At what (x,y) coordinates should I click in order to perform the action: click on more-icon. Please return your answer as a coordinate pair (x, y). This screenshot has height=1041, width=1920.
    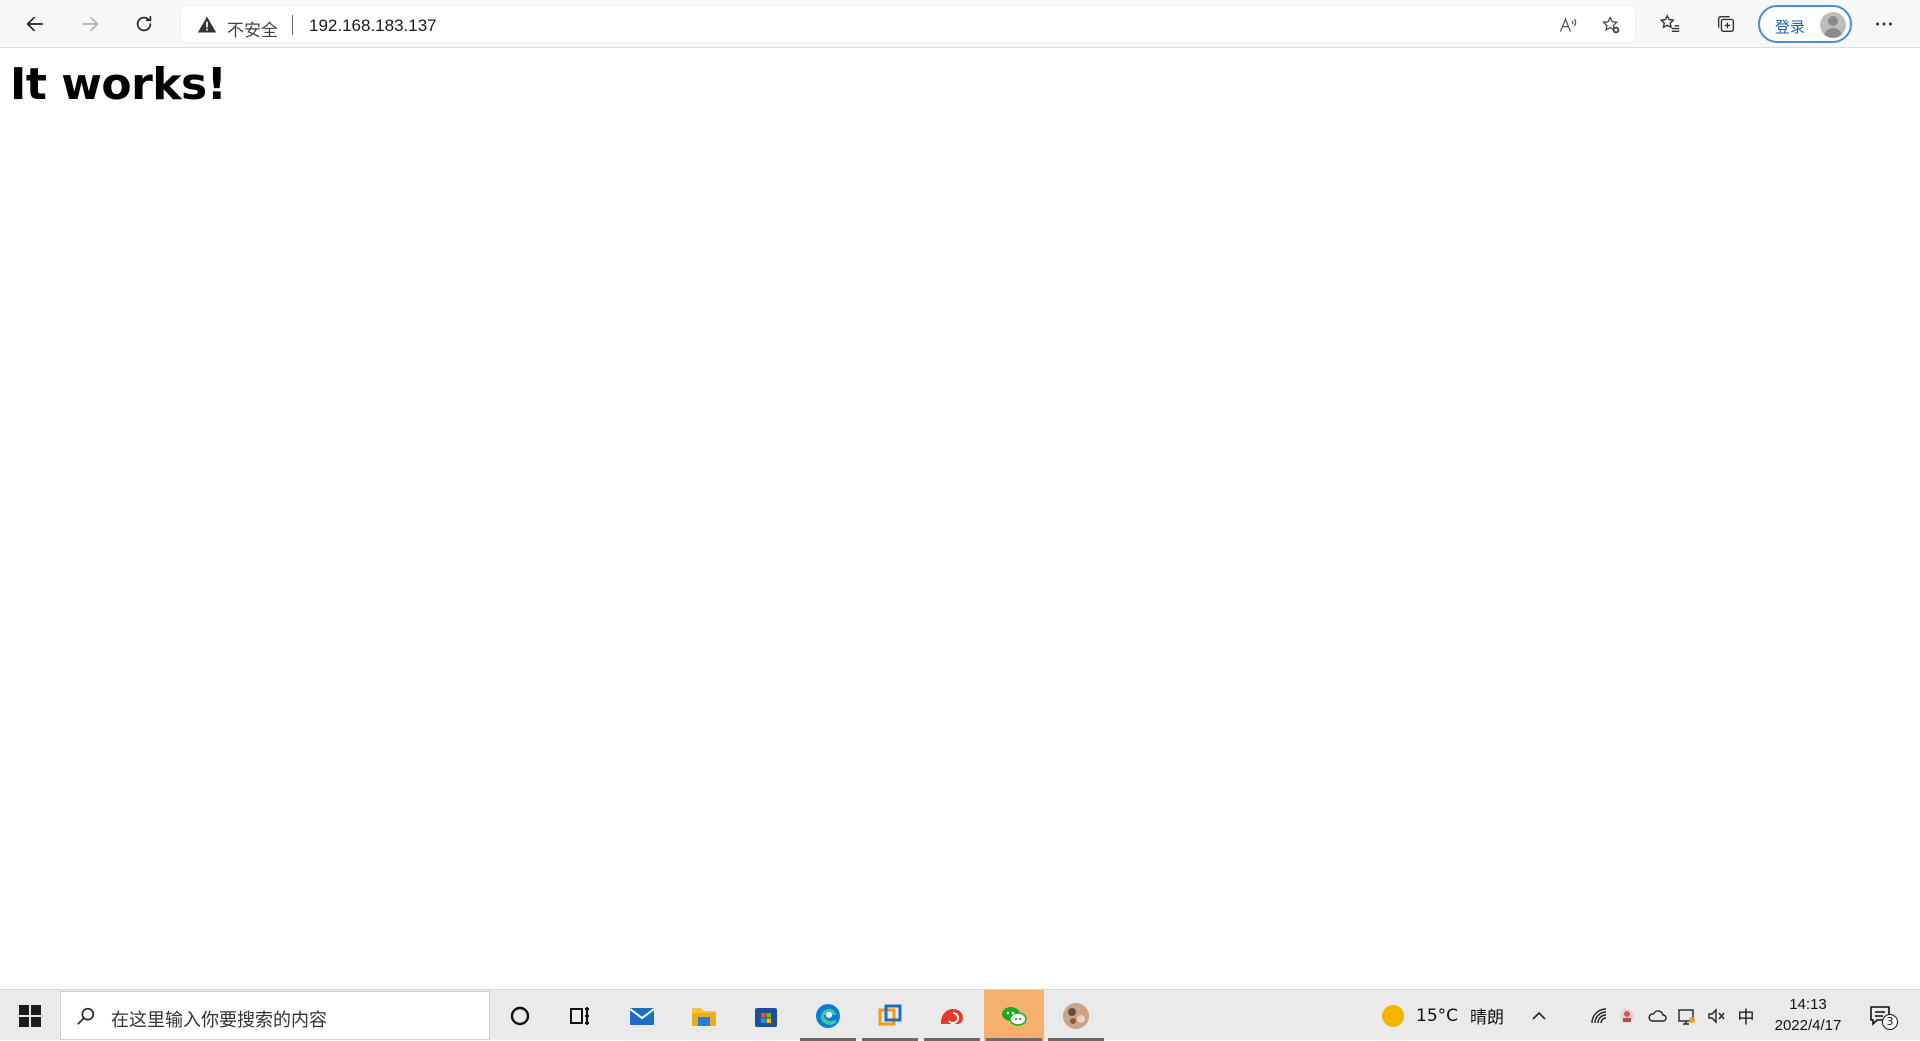
    Looking at the image, I should click on (1884, 24).